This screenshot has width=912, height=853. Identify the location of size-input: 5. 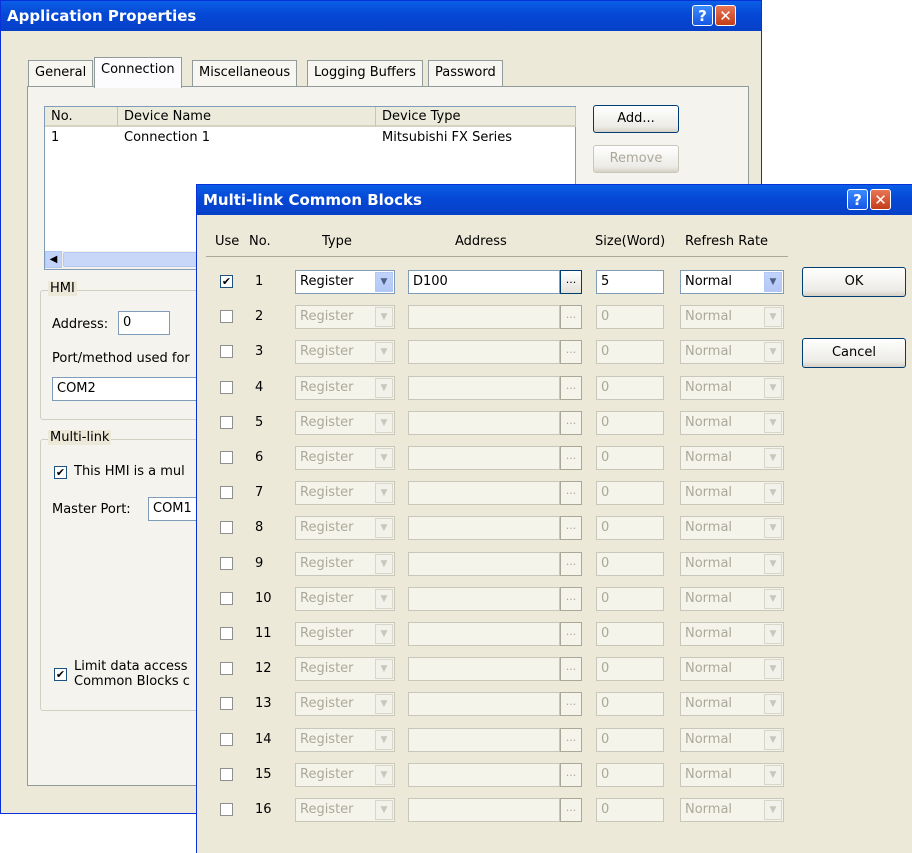
(630, 282).